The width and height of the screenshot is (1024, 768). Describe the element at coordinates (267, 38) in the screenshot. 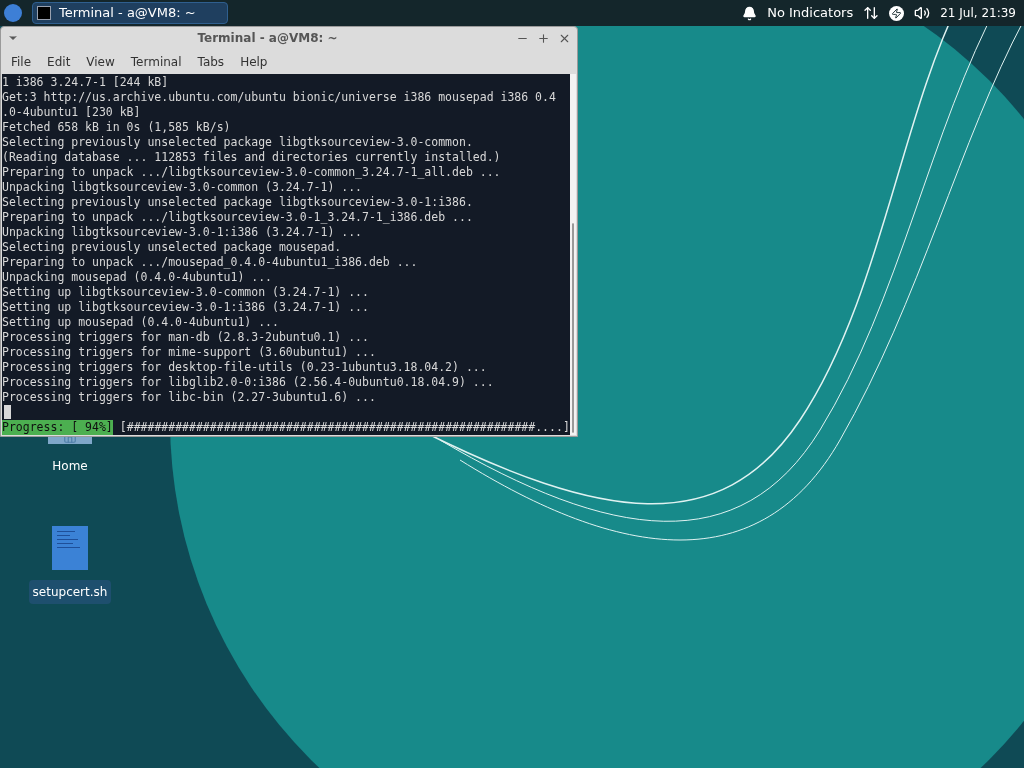

I see `window-title: Terminal - a@VM8: ~` at that location.